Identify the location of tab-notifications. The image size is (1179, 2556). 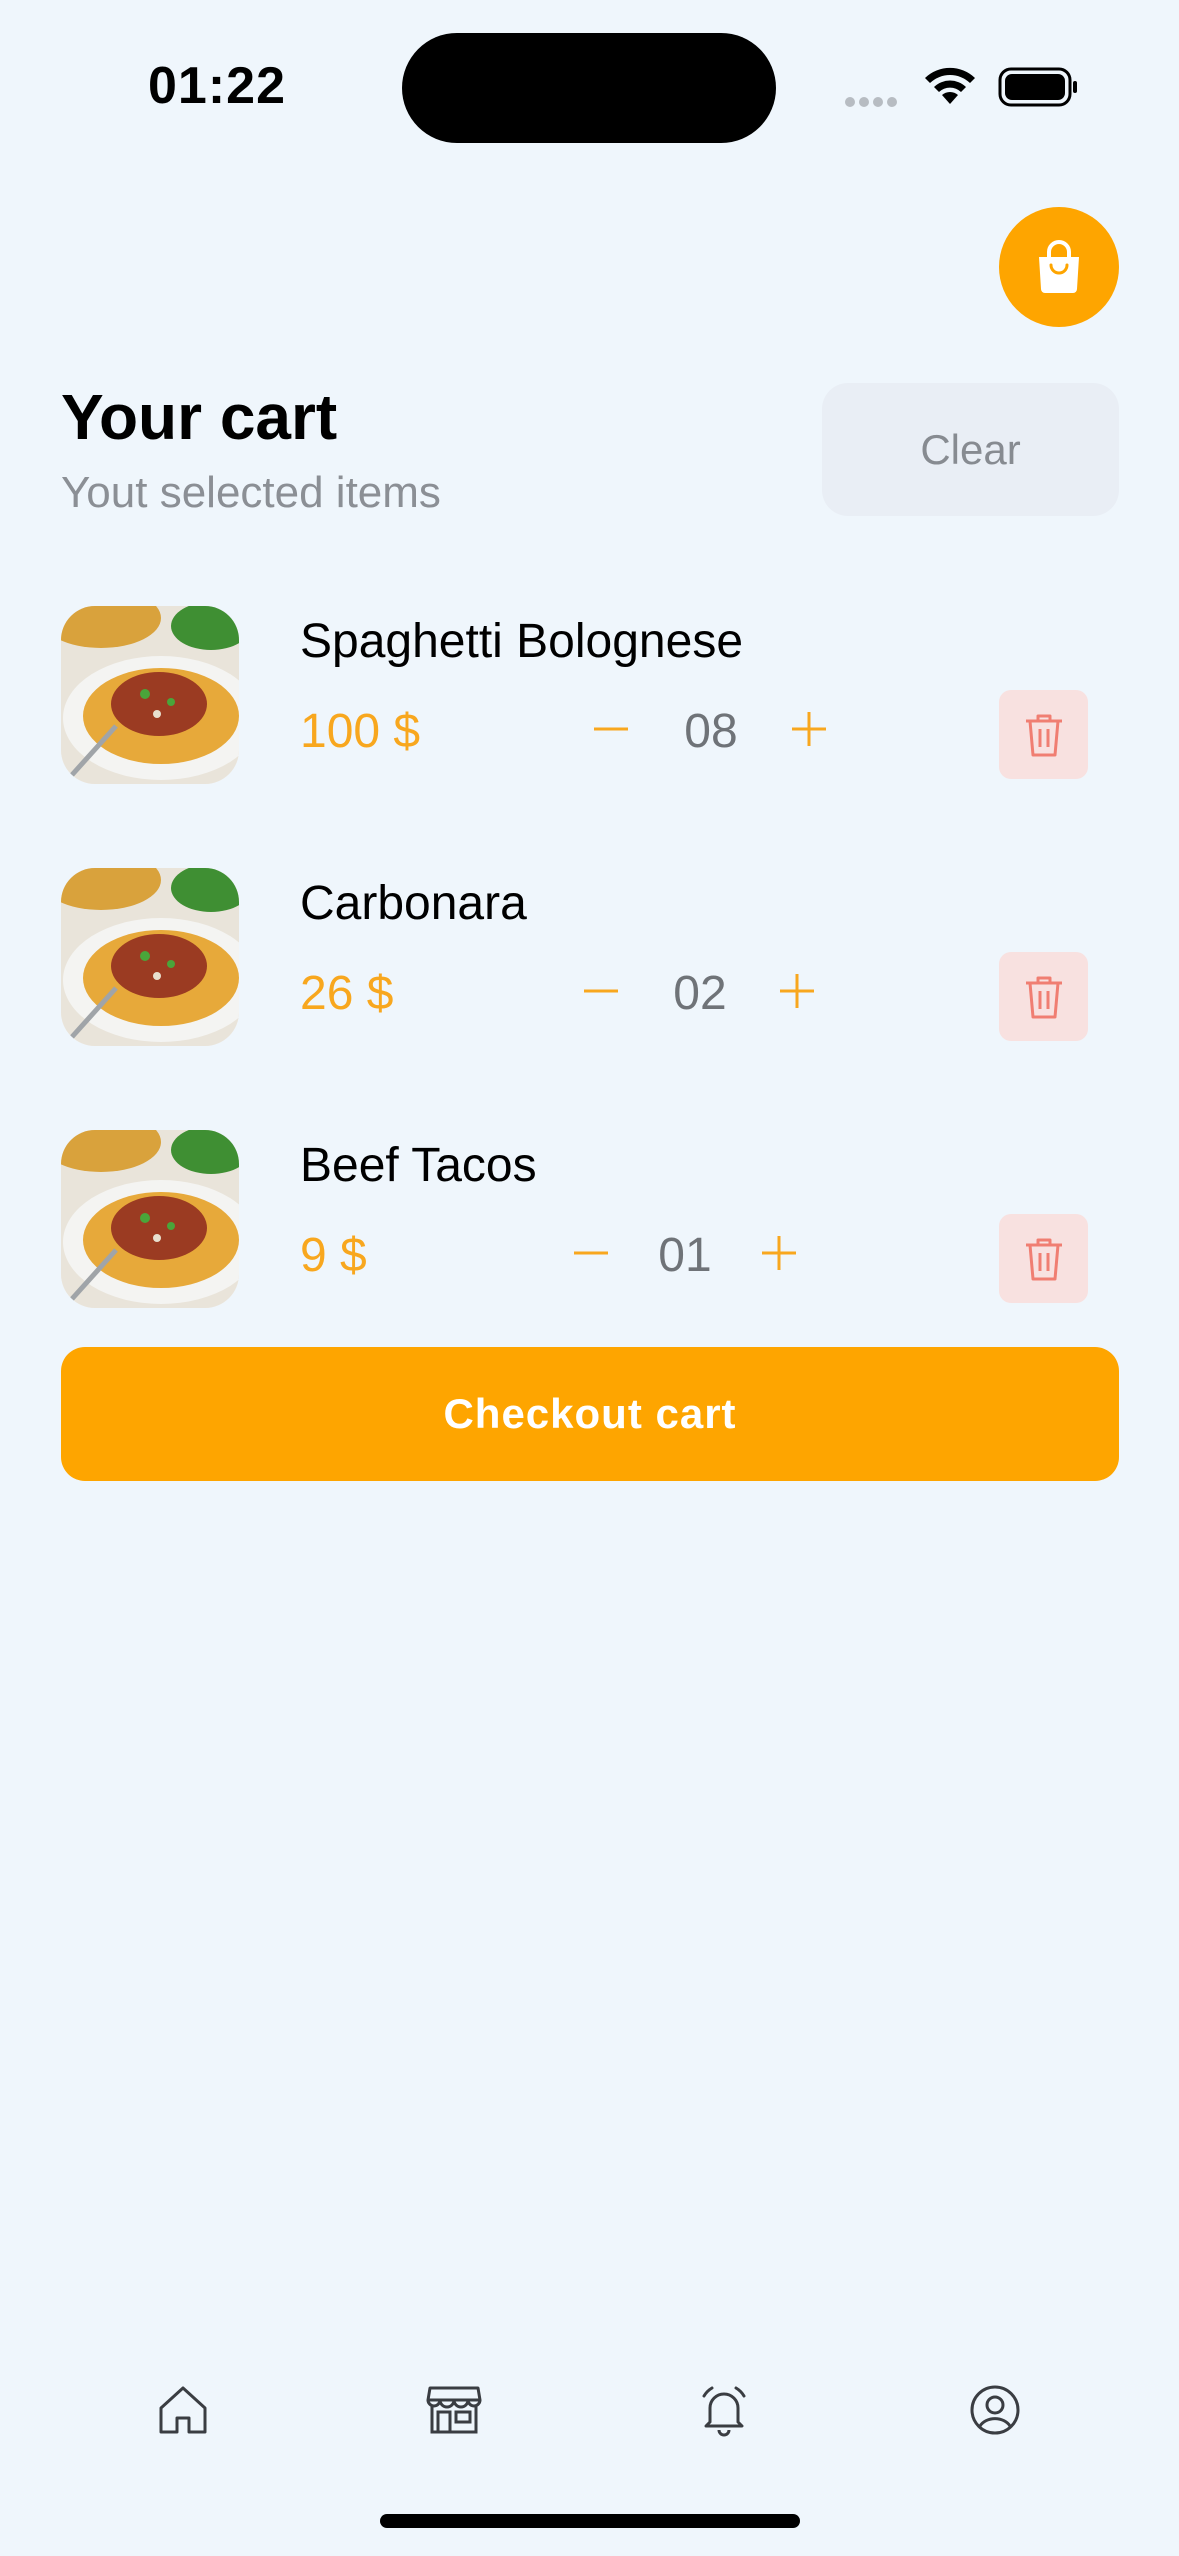
(724, 2410).